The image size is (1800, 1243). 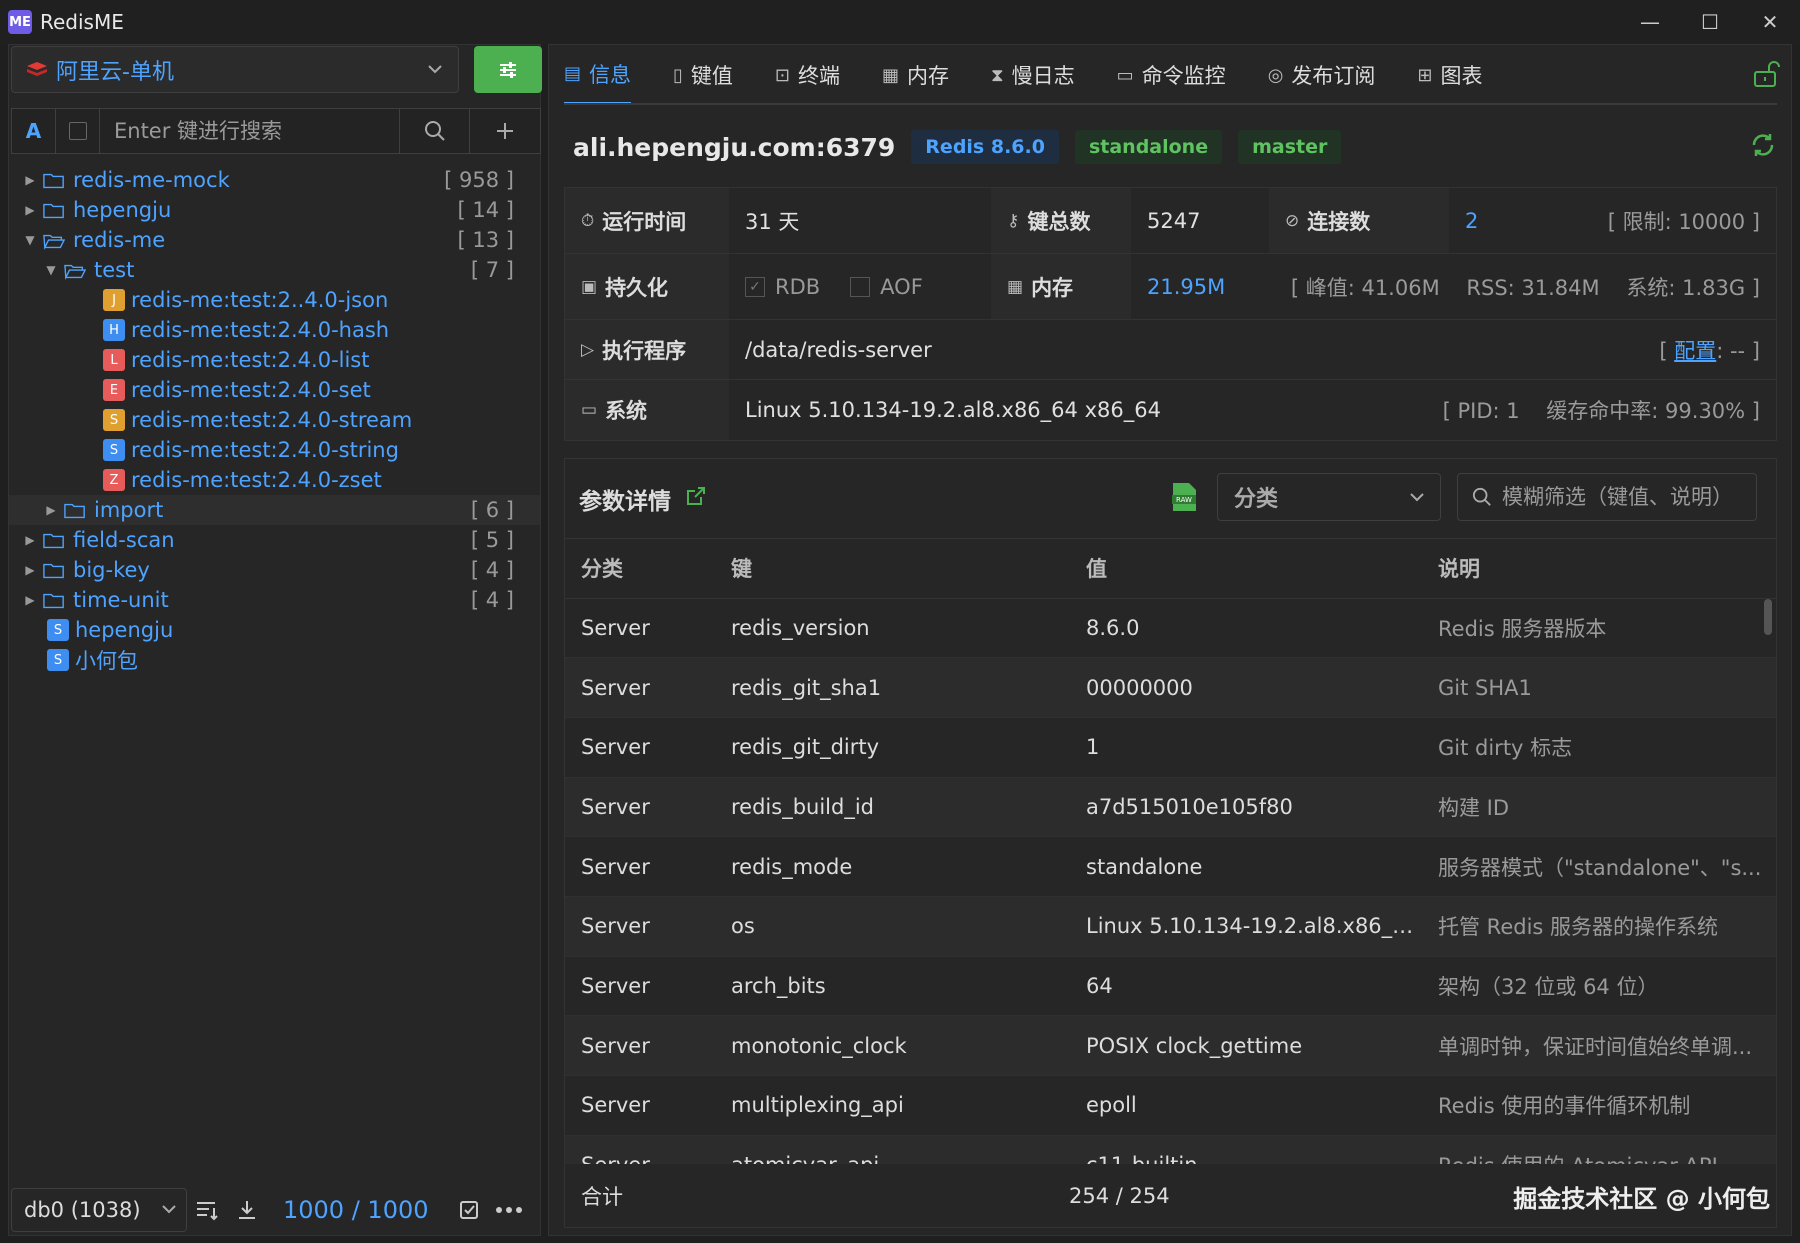 I want to click on tree-key: Hredis-me:test:2.4.0-hash, so click(x=274, y=330).